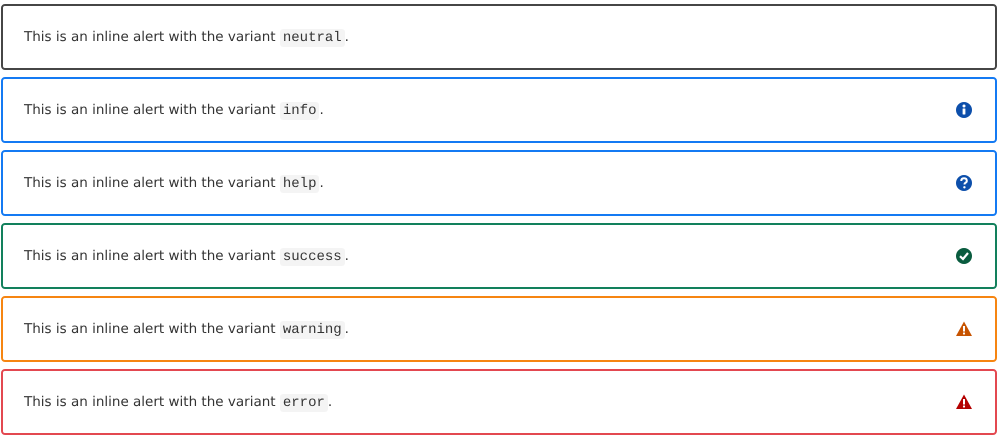  I want to click on alert-message: This is an inline alert with the variant neutral ., so click(186, 37).